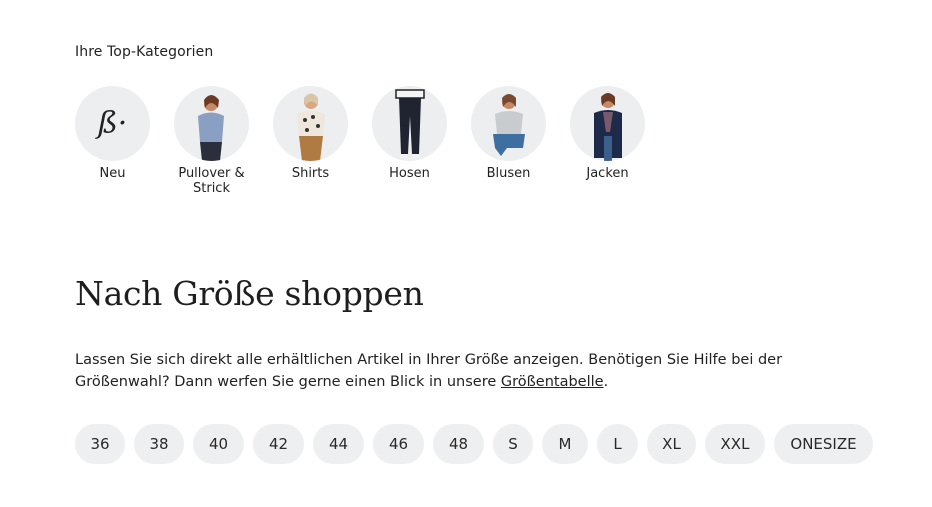 The image size is (932, 507). I want to click on pullover-image, so click(211, 123).